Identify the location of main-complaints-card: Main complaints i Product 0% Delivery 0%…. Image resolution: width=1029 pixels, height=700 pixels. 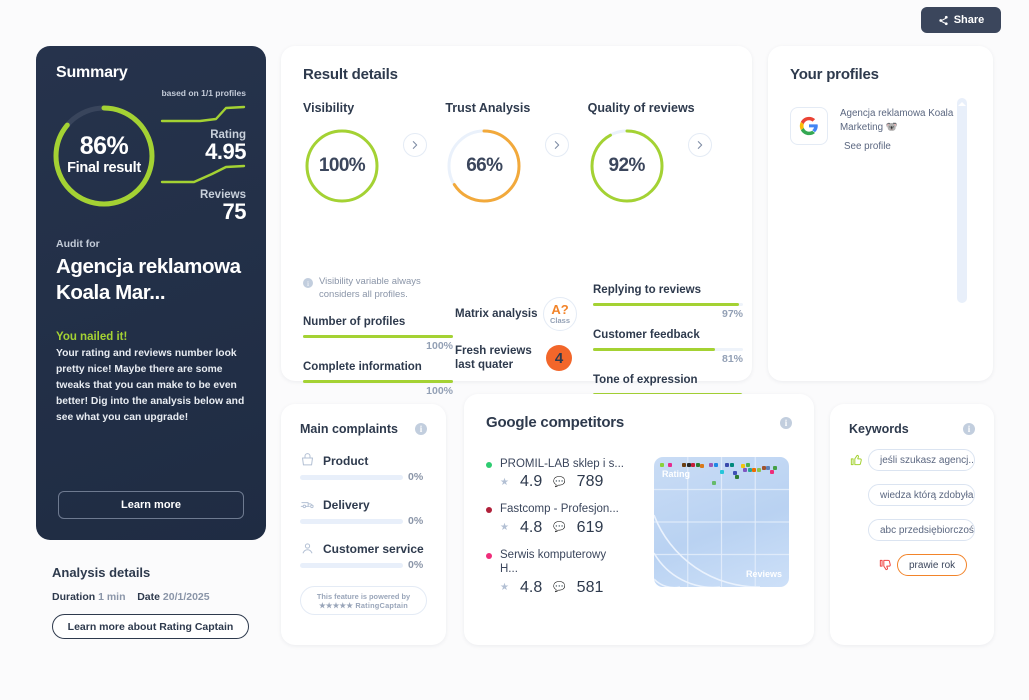
(363, 524).